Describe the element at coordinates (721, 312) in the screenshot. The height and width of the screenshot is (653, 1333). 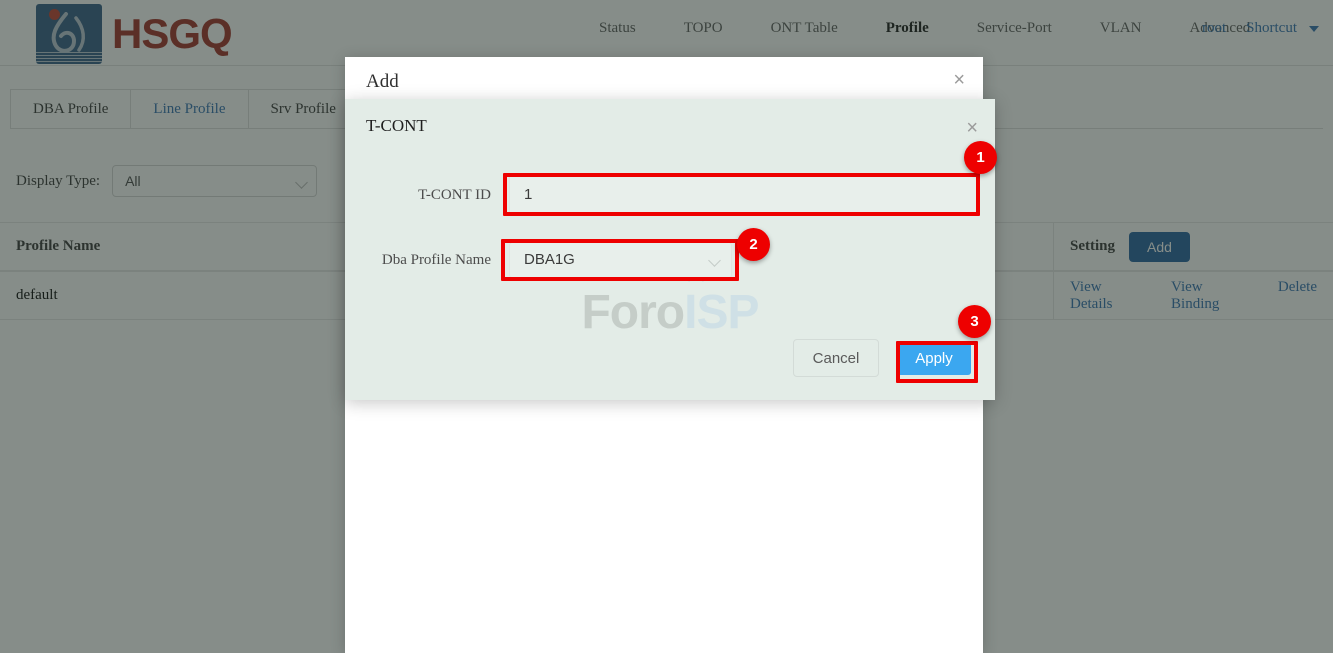
I see `watermark-isp: ISP` at that location.